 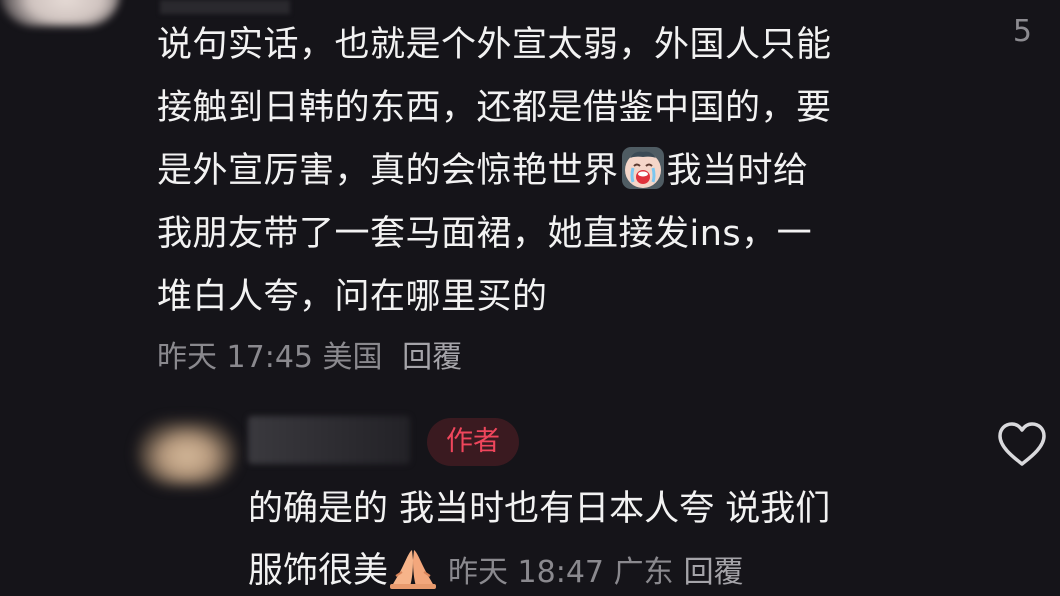 What do you see at coordinates (388, 171) in the screenshot?
I see `comment-line-part: 是外宣厉害，真的会惊艳世界` at bounding box center [388, 171].